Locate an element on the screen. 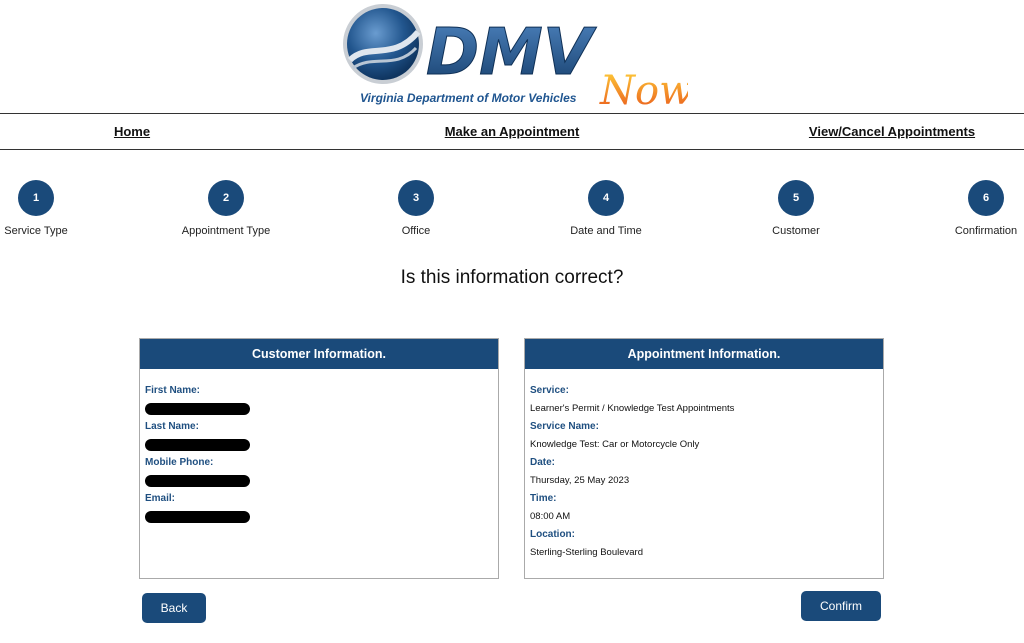 The height and width of the screenshot is (643, 1024). step-number-badge: 3 is located at coordinates (416, 198).